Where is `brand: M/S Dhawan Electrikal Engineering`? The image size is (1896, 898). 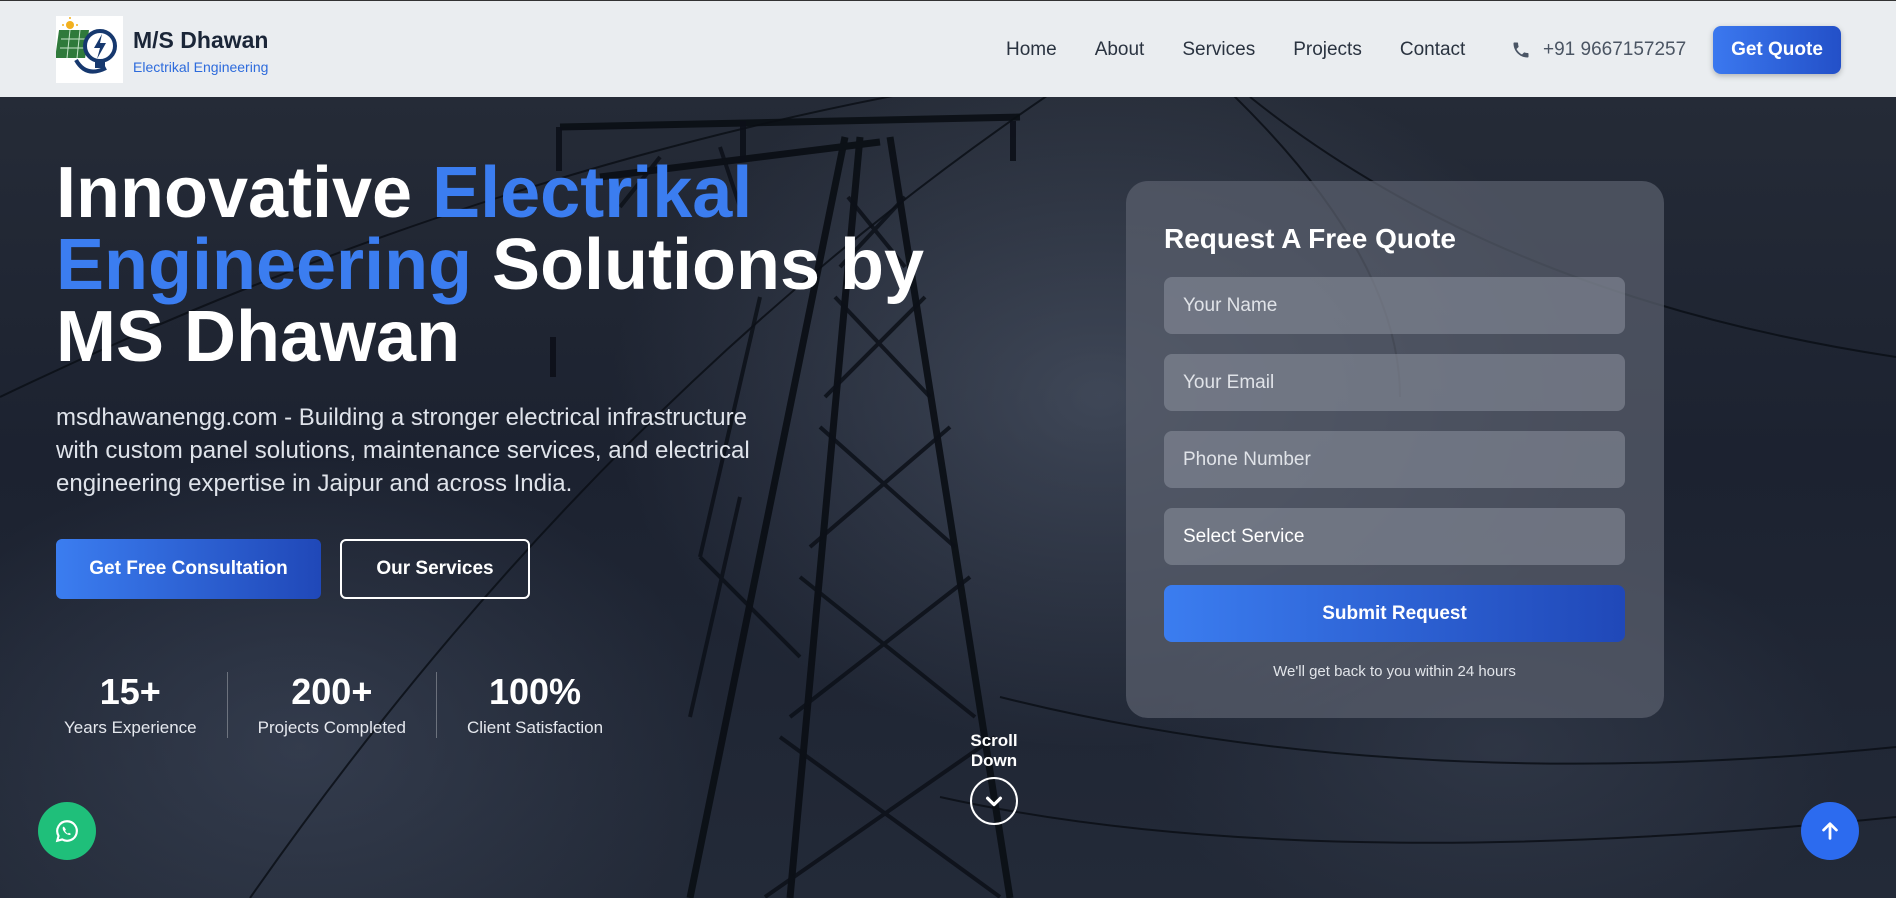
brand: M/S Dhawan Electrikal Engineering is located at coordinates (200, 51).